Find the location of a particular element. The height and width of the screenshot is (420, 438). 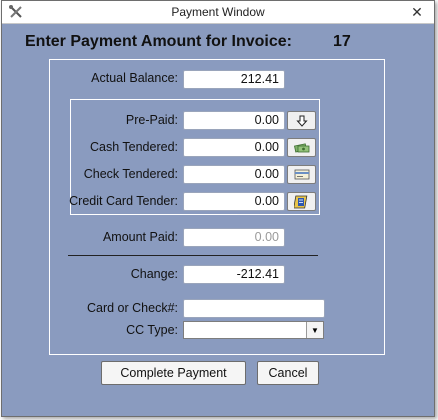

divider is located at coordinates (193, 255).